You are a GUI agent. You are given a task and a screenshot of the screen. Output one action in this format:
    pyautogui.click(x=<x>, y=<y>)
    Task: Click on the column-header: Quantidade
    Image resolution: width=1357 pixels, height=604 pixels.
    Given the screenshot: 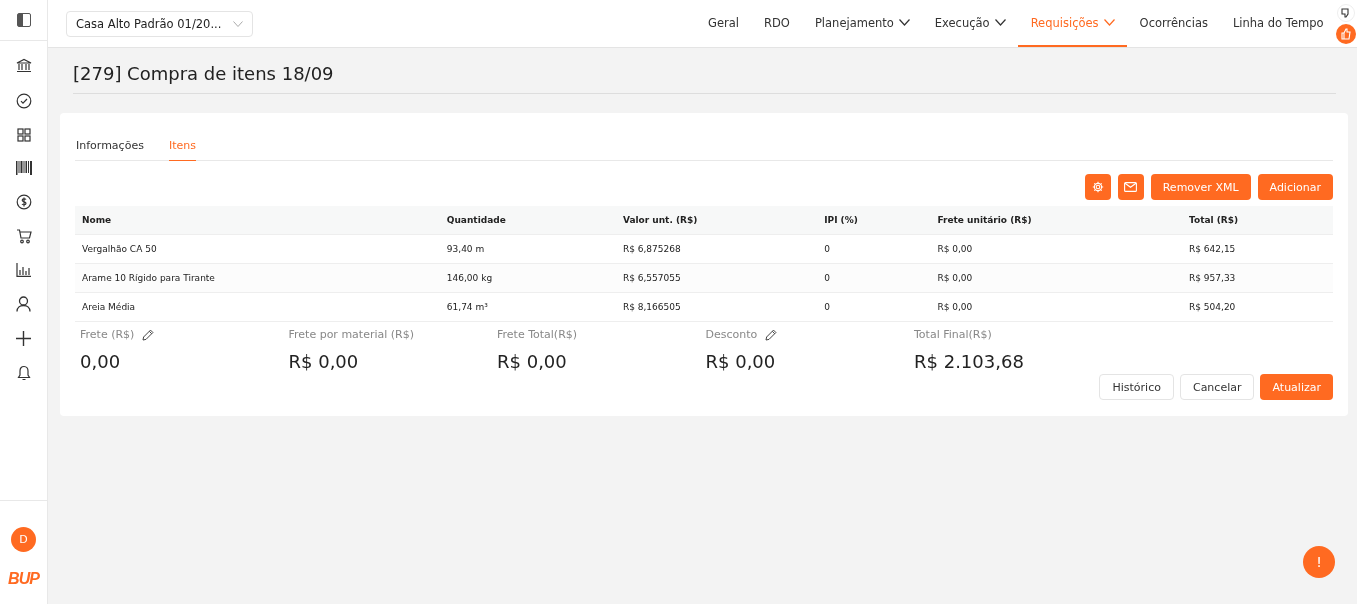 What is the action you would take?
    pyautogui.click(x=476, y=220)
    